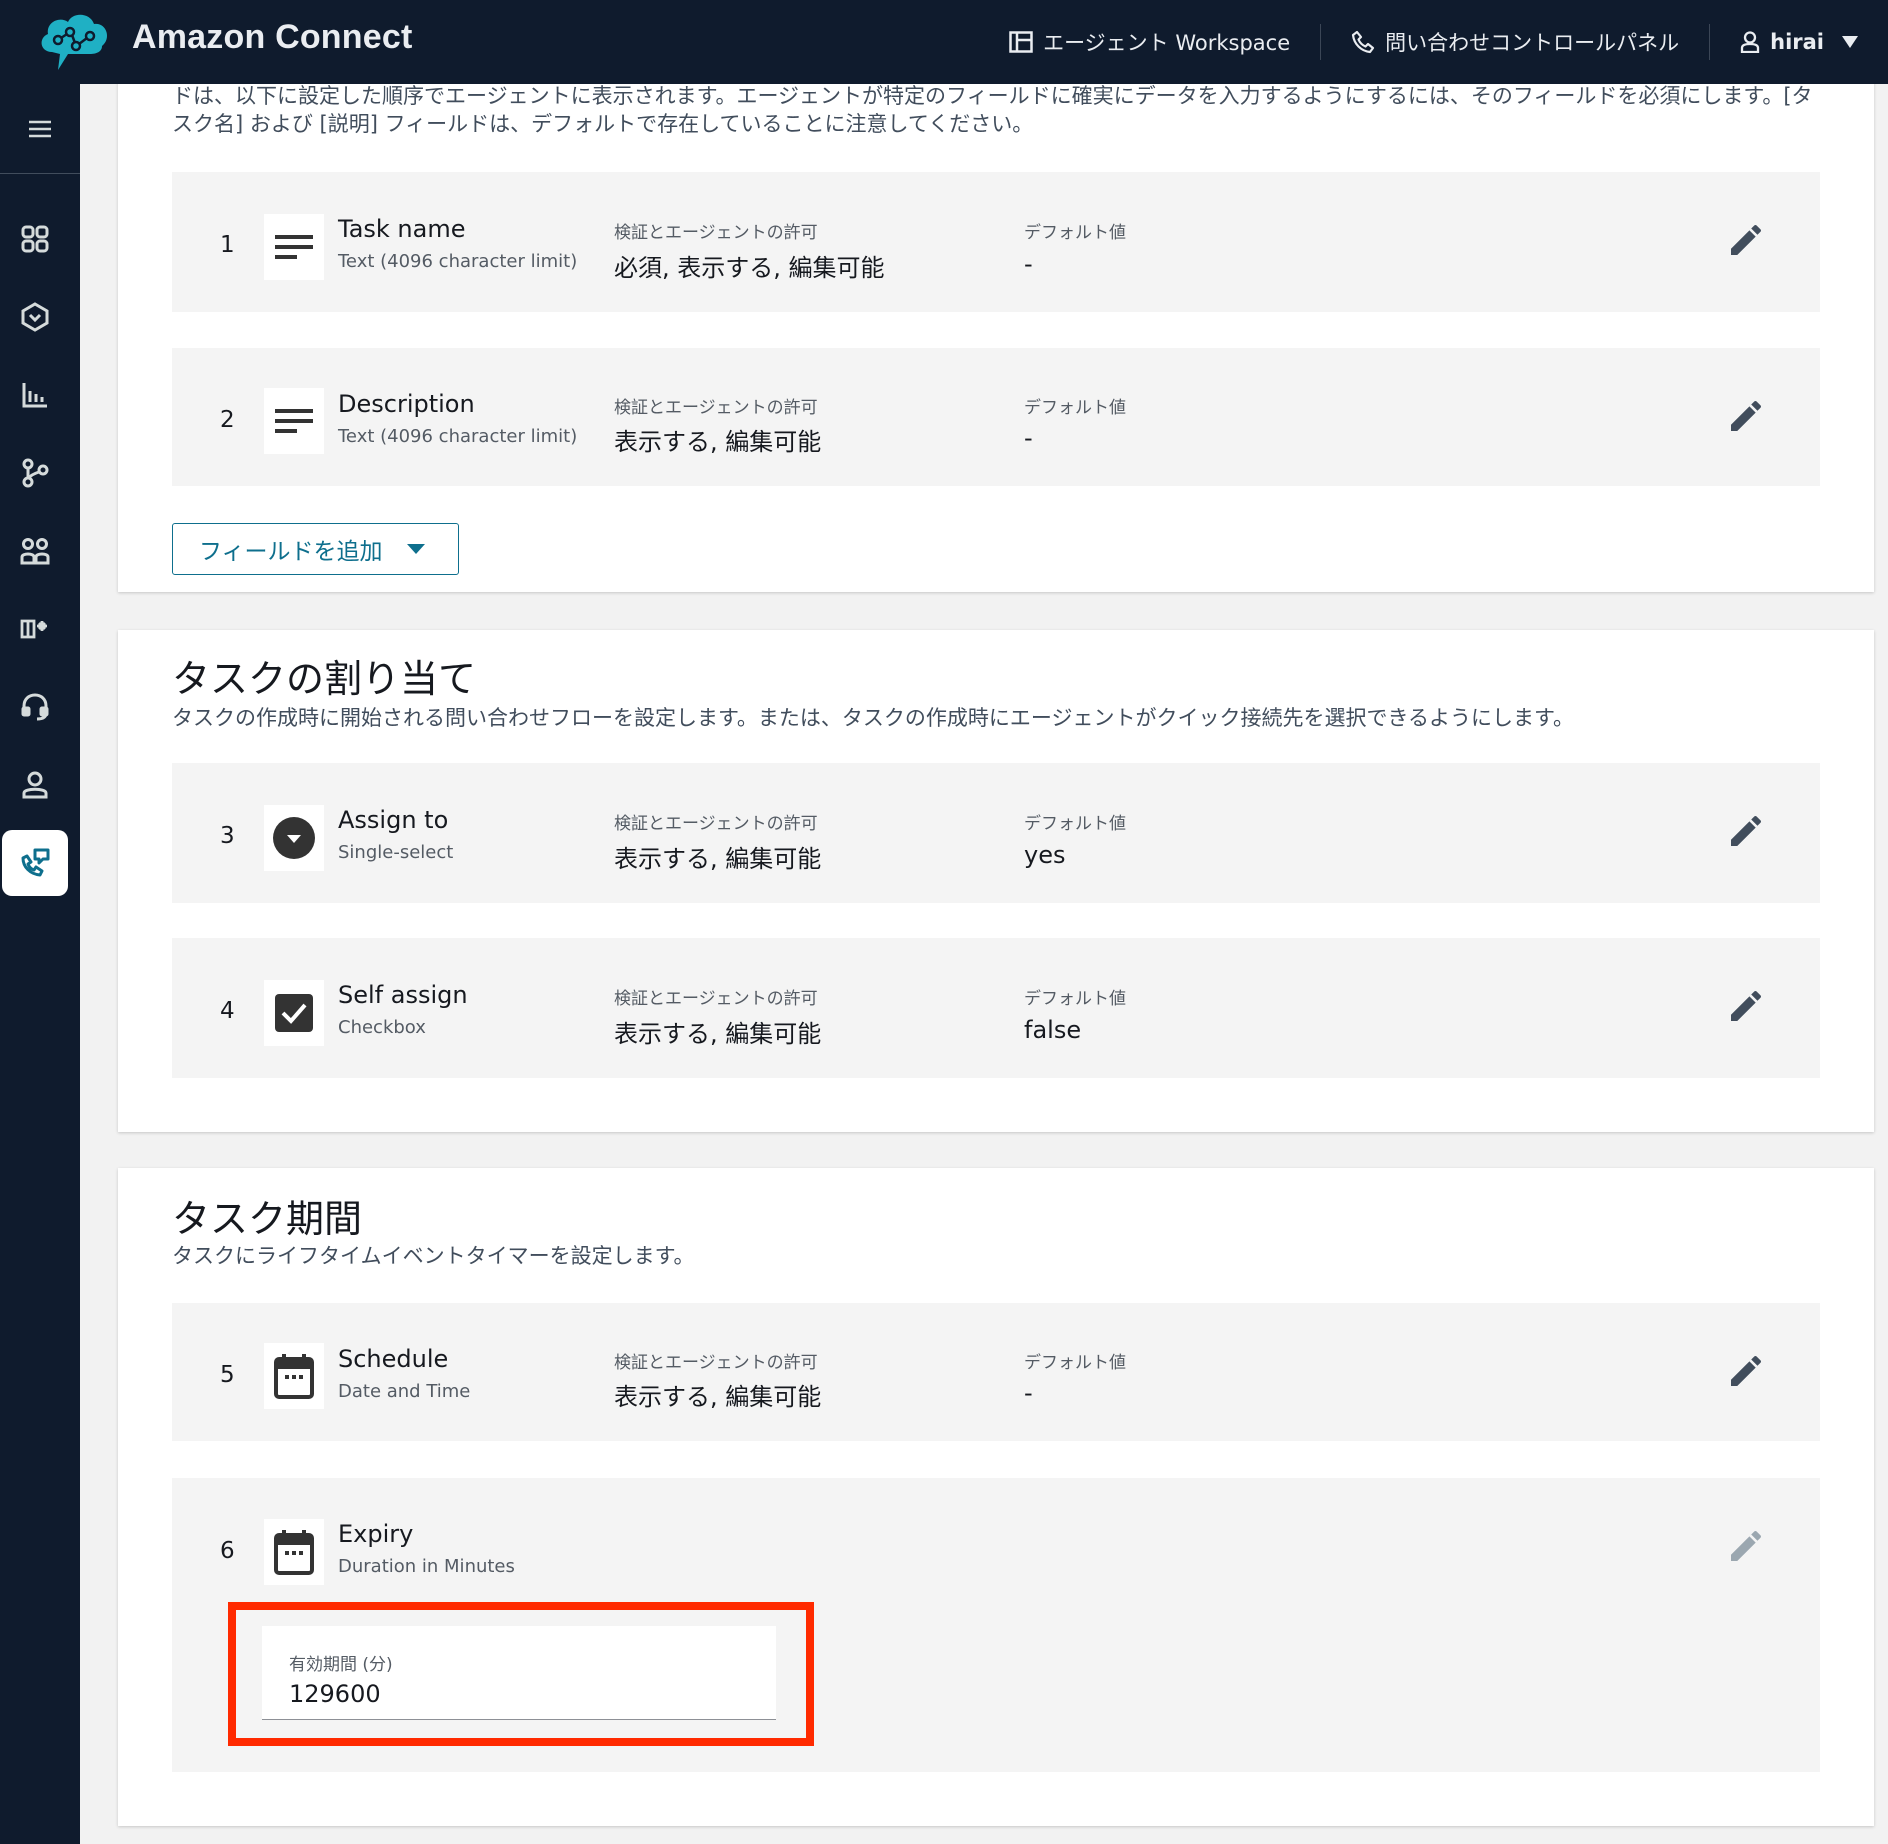  I want to click on dashboard-icon, so click(35, 239).